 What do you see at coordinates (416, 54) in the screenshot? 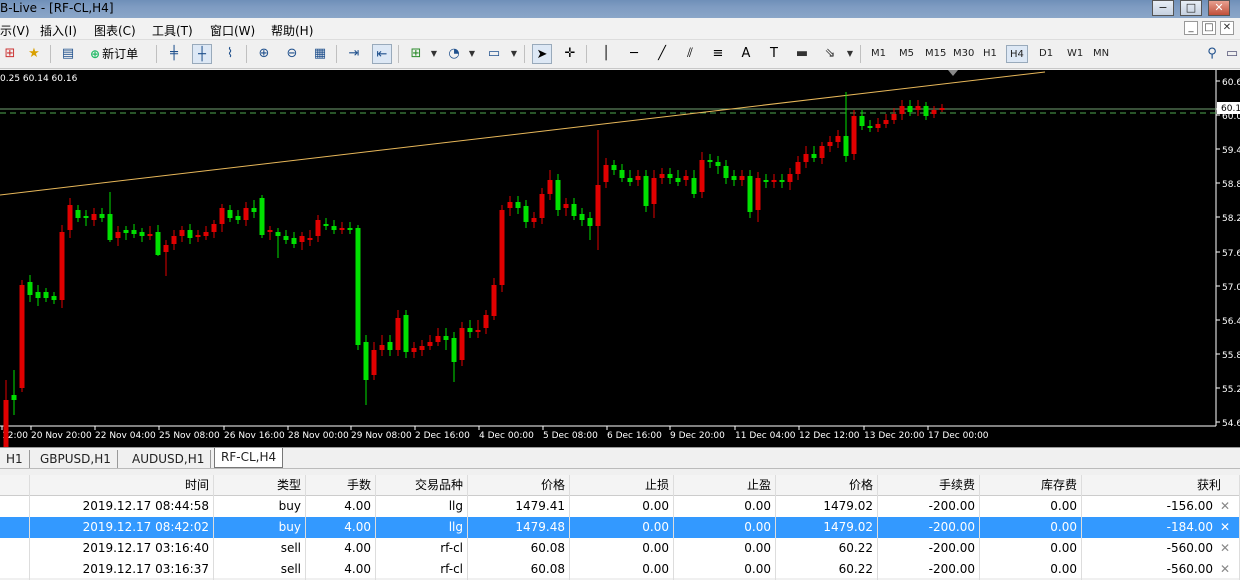
I see `indicators-icon: ⊞` at bounding box center [416, 54].